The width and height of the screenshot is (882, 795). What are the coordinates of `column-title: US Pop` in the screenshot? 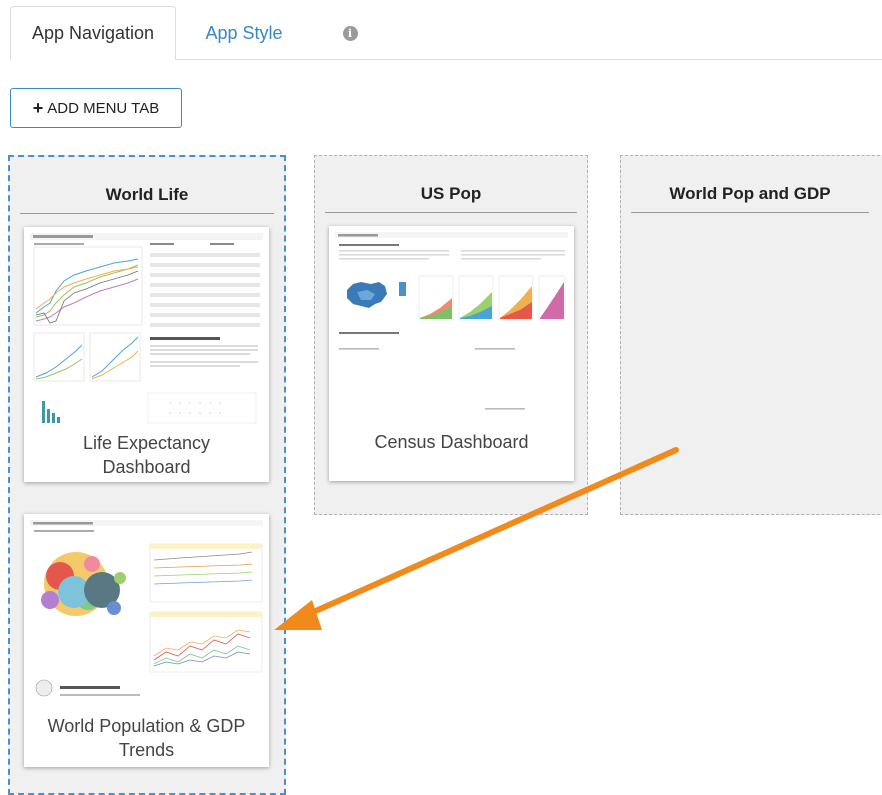 It's located at (451, 193).